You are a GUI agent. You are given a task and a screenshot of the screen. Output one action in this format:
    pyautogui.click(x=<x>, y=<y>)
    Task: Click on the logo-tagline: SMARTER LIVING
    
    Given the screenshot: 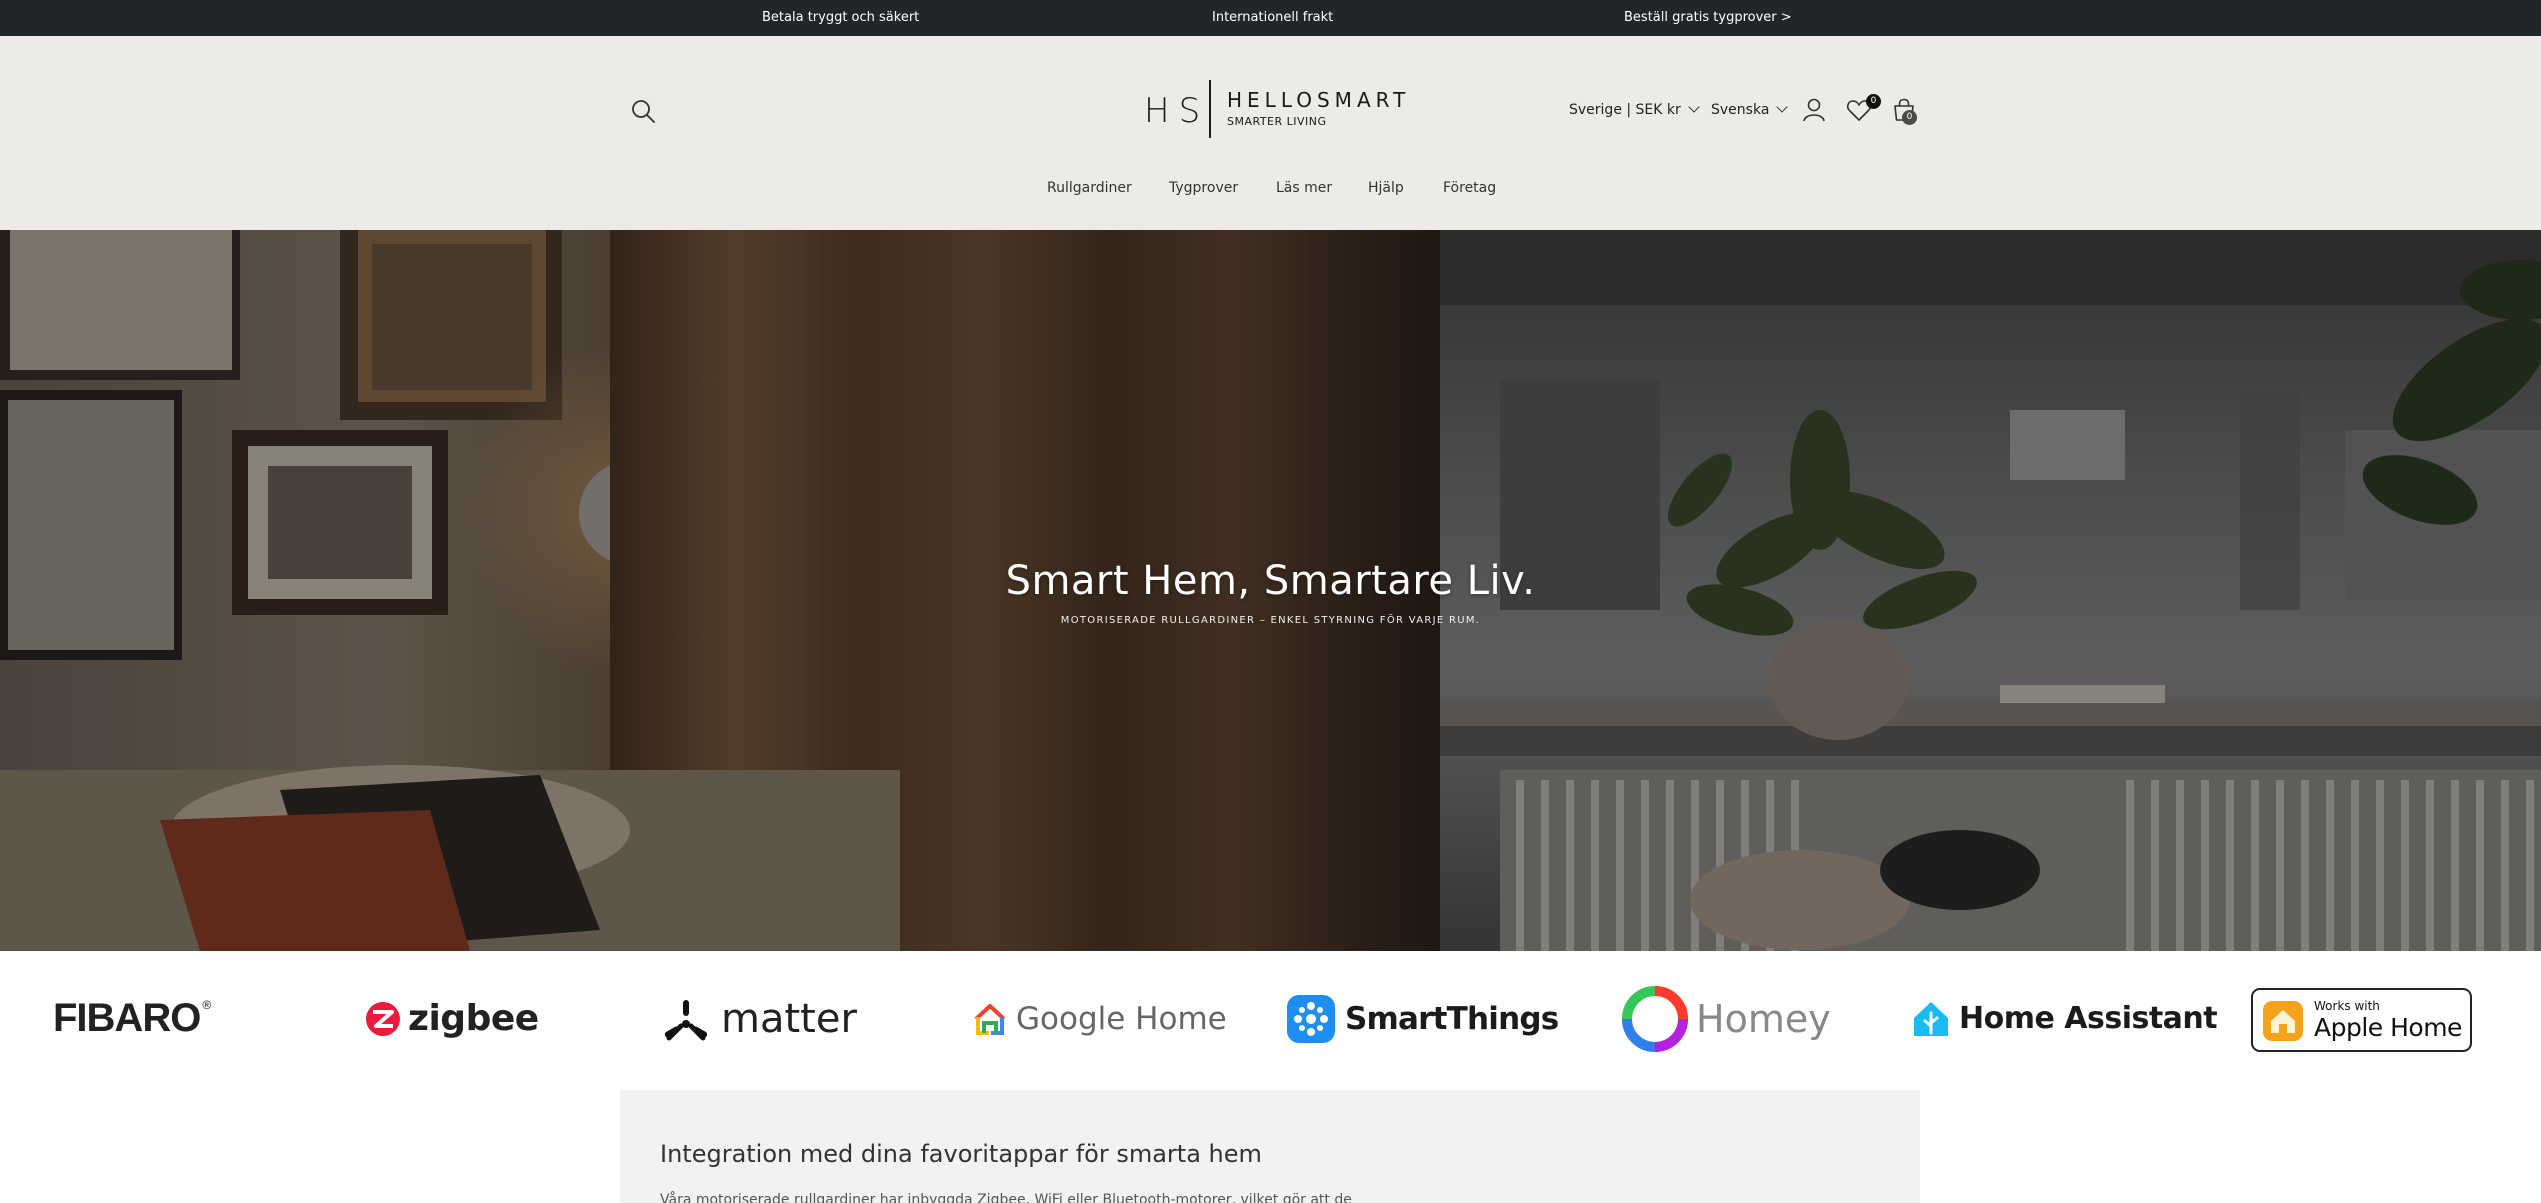 What is the action you would take?
    pyautogui.click(x=1277, y=121)
    